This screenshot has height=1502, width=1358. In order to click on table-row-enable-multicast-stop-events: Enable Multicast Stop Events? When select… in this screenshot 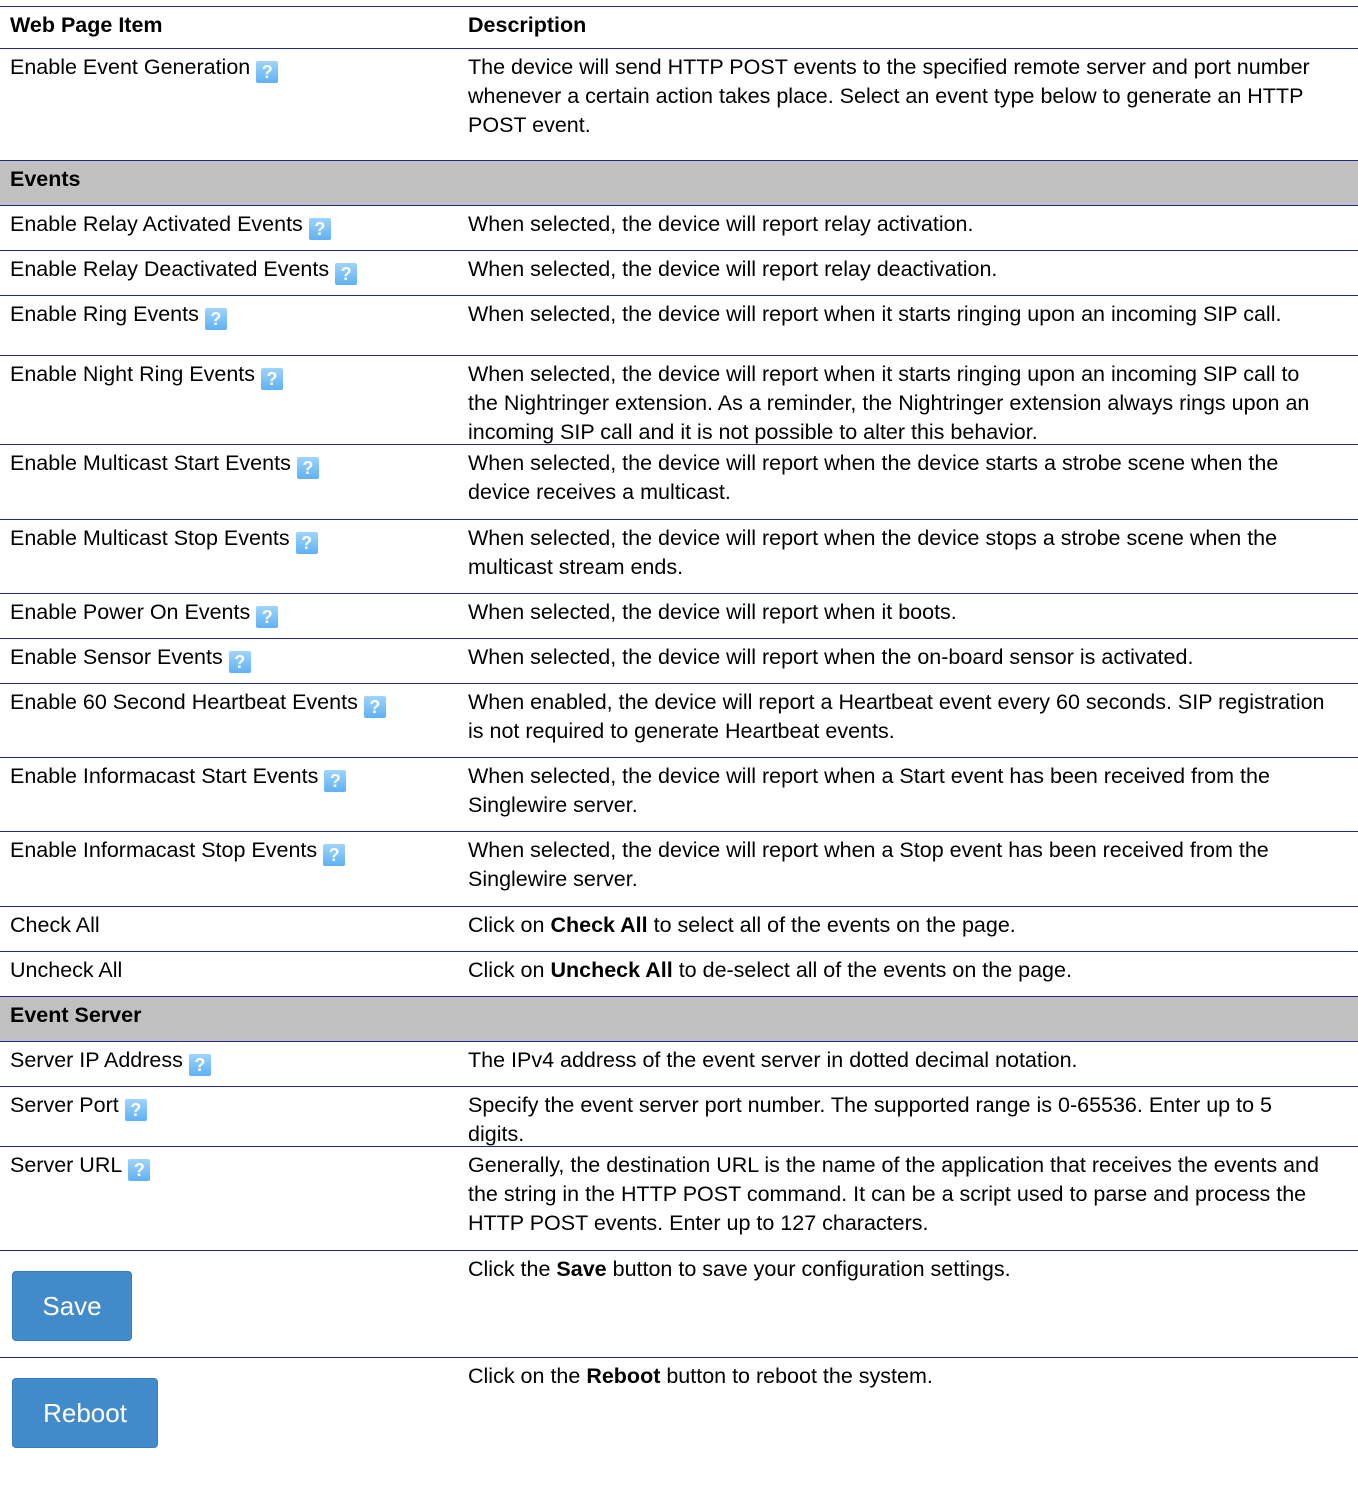, I will do `click(679, 556)`.